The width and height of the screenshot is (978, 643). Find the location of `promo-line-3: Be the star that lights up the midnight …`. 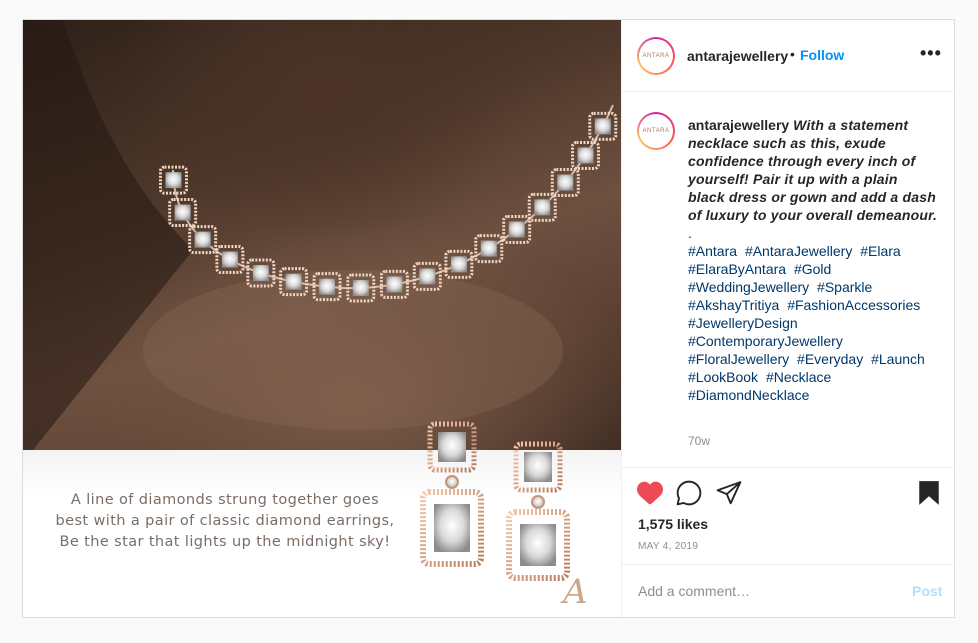

promo-line-3: Be the star that lights up the midnight … is located at coordinates (225, 542).